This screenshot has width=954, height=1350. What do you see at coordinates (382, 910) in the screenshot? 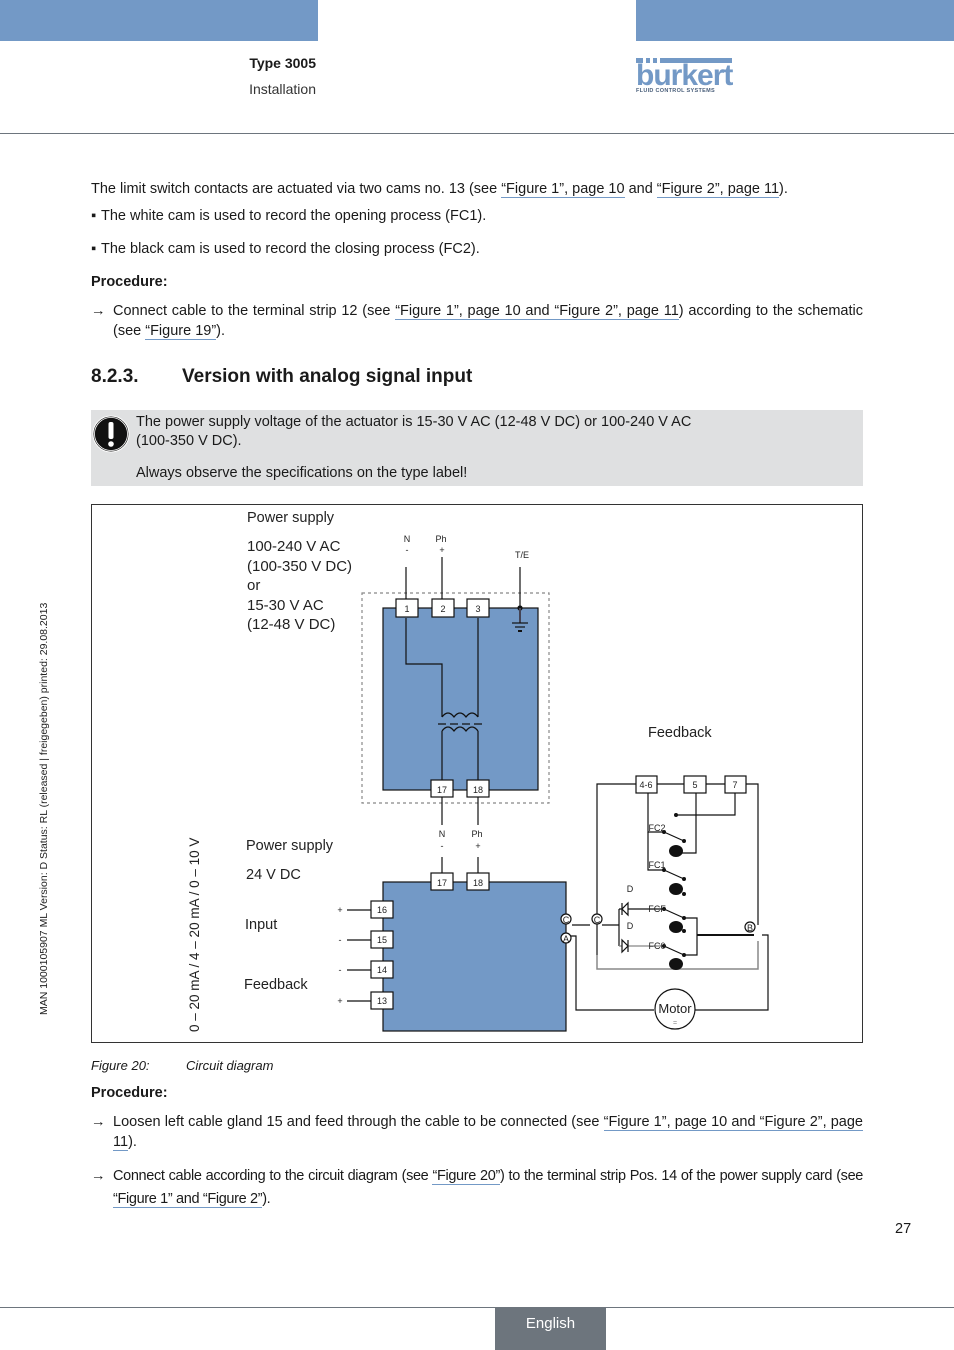
I see `terminal-label: 16` at bounding box center [382, 910].